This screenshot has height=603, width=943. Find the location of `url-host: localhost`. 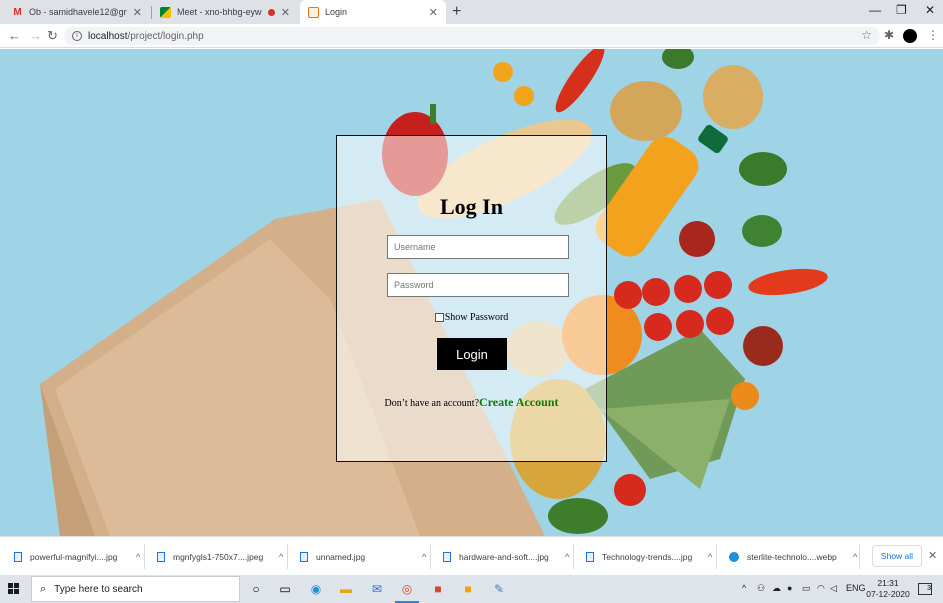

url-host: localhost is located at coordinates (108, 36).